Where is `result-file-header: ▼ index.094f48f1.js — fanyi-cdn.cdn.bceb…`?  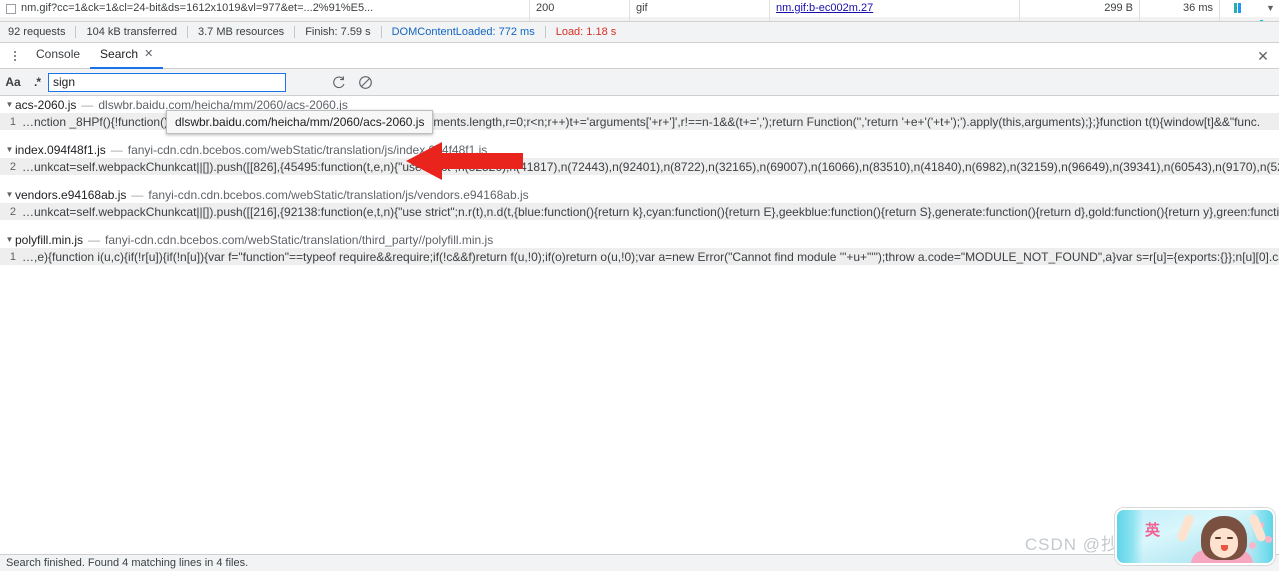
result-file-header: ▼ index.094f48f1.js — fanyi-cdn.cdn.bceb… is located at coordinates (639, 149).